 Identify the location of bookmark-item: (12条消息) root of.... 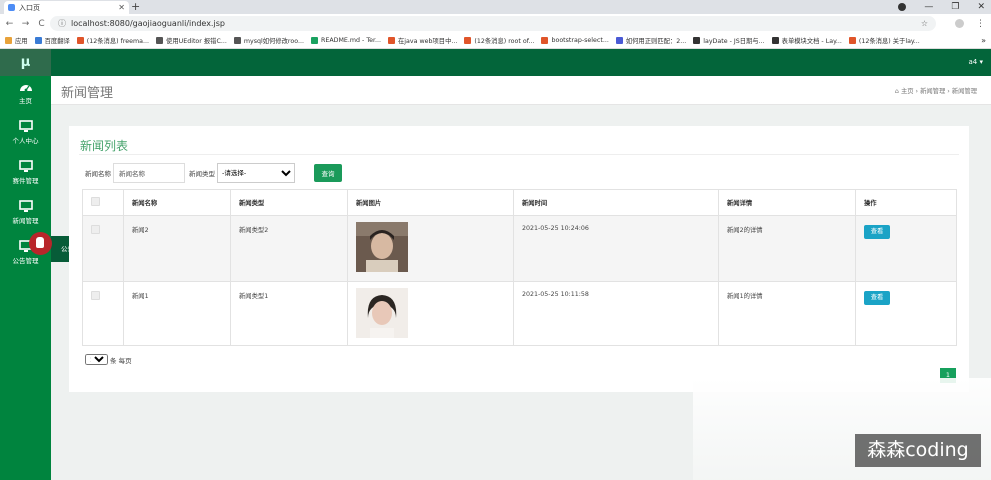
(499, 40).